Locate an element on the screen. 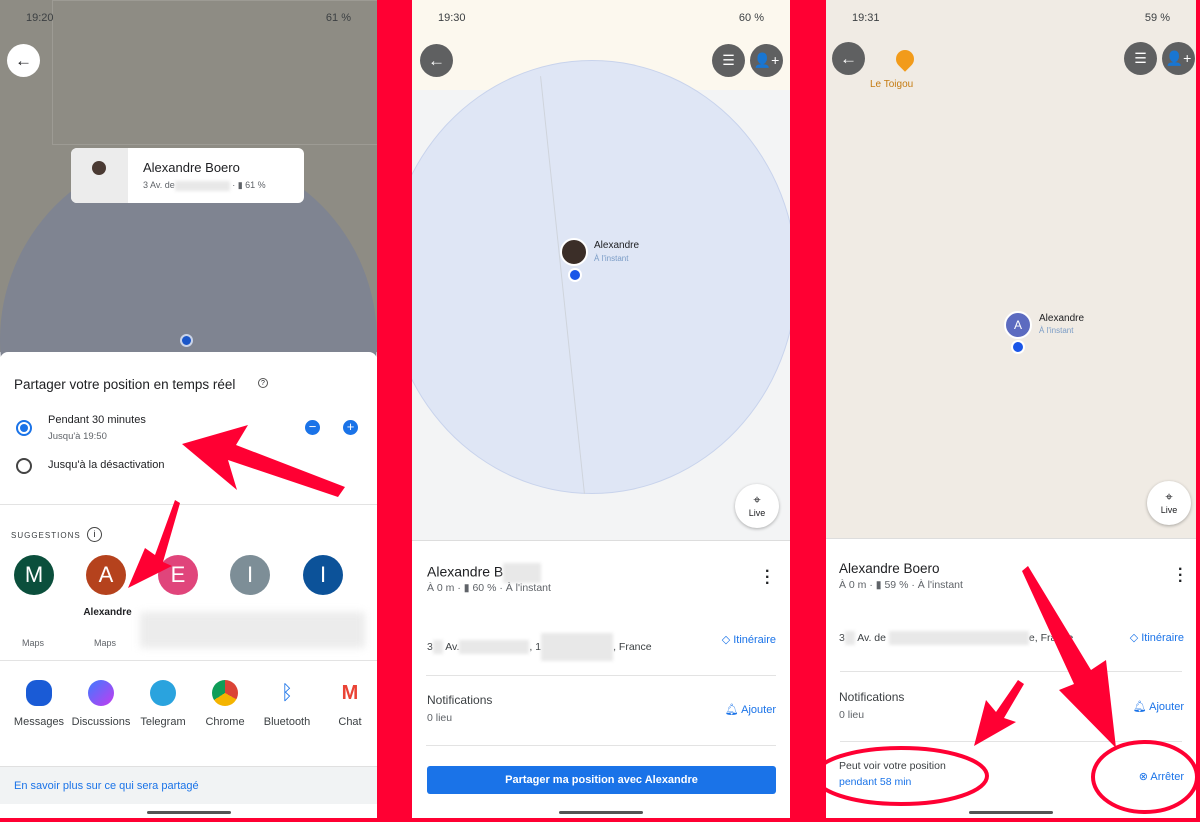  help-icon: ? is located at coordinates (263, 383).